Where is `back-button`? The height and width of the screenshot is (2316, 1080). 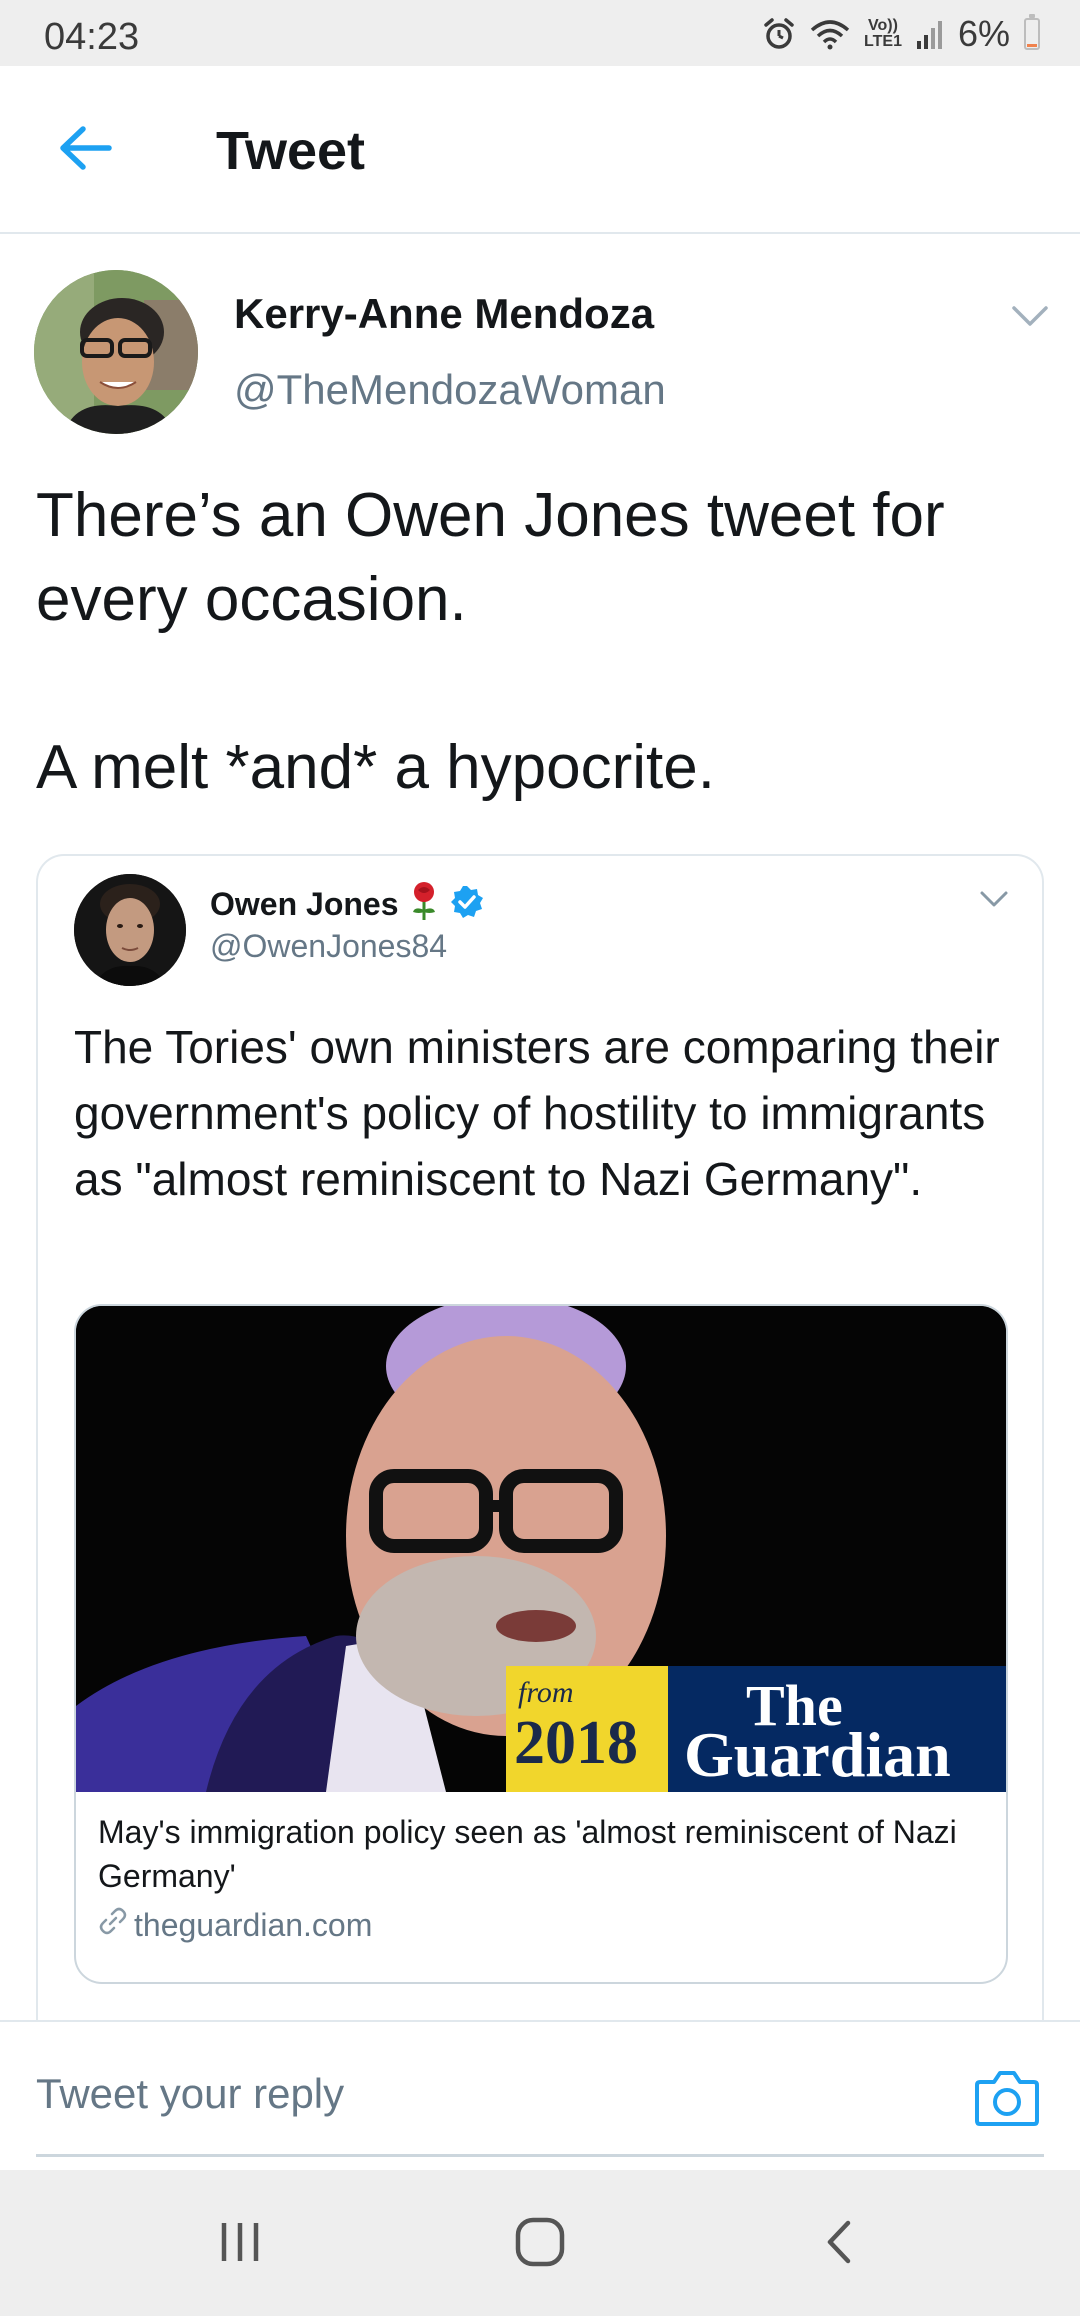
back-button is located at coordinates (85, 150).